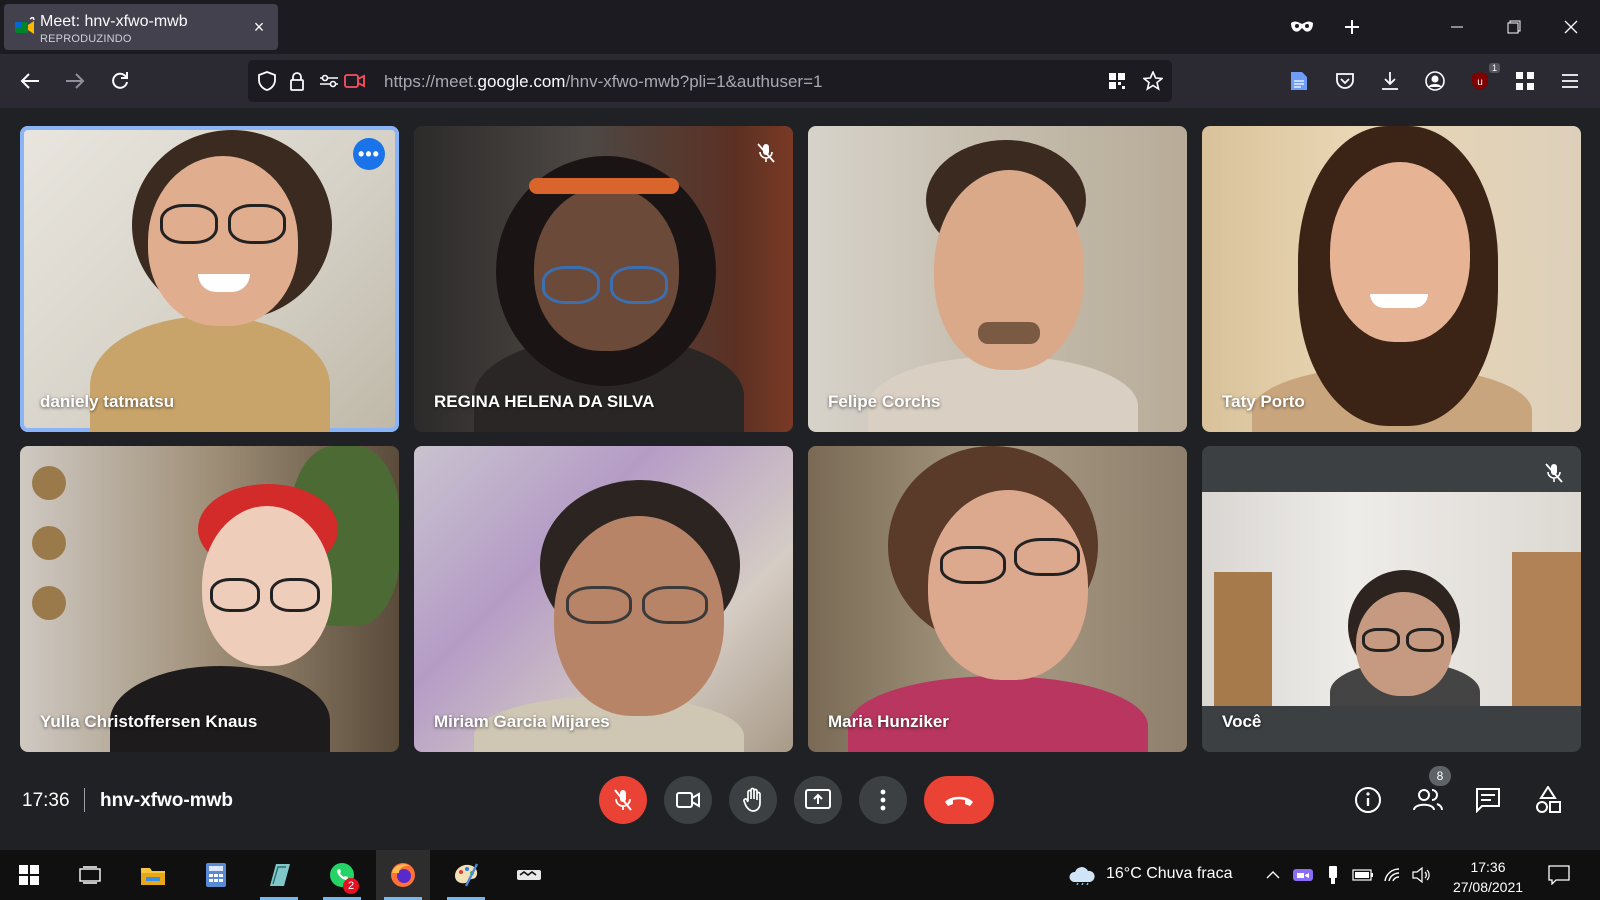 This screenshot has height=900, width=1600. What do you see at coordinates (1153, 81) in the screenshot?
I see `bookmark-star-icon` at bounding box center [1153, 81].